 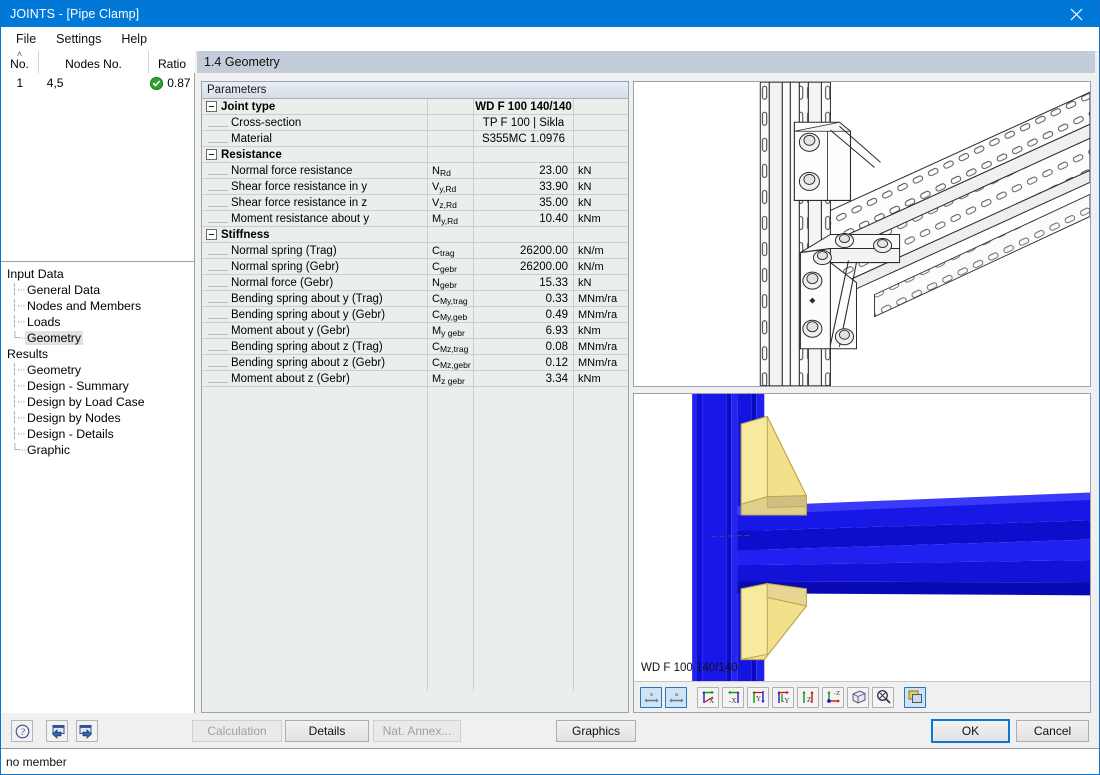 I want to click on sidebar-item-general-data: ┆··· General Data, so click(x=102, y=290).